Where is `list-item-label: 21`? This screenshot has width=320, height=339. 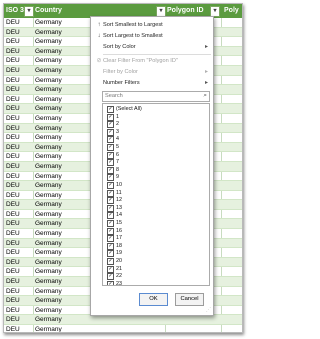 list-item-label: 21 is located at coordinates (119, 268).